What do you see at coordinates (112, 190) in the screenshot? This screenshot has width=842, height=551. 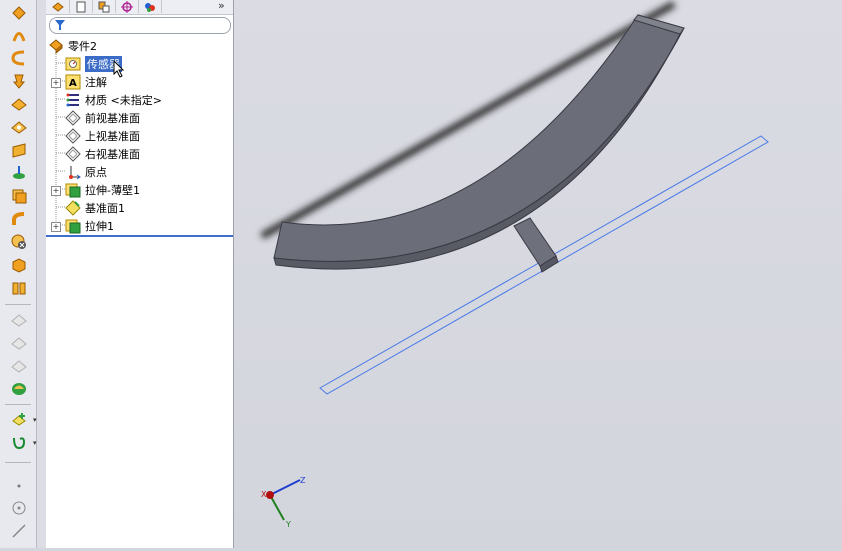 I see `tree-item-label: 拉伸-薄壁1` at bounding box center [112, 190].